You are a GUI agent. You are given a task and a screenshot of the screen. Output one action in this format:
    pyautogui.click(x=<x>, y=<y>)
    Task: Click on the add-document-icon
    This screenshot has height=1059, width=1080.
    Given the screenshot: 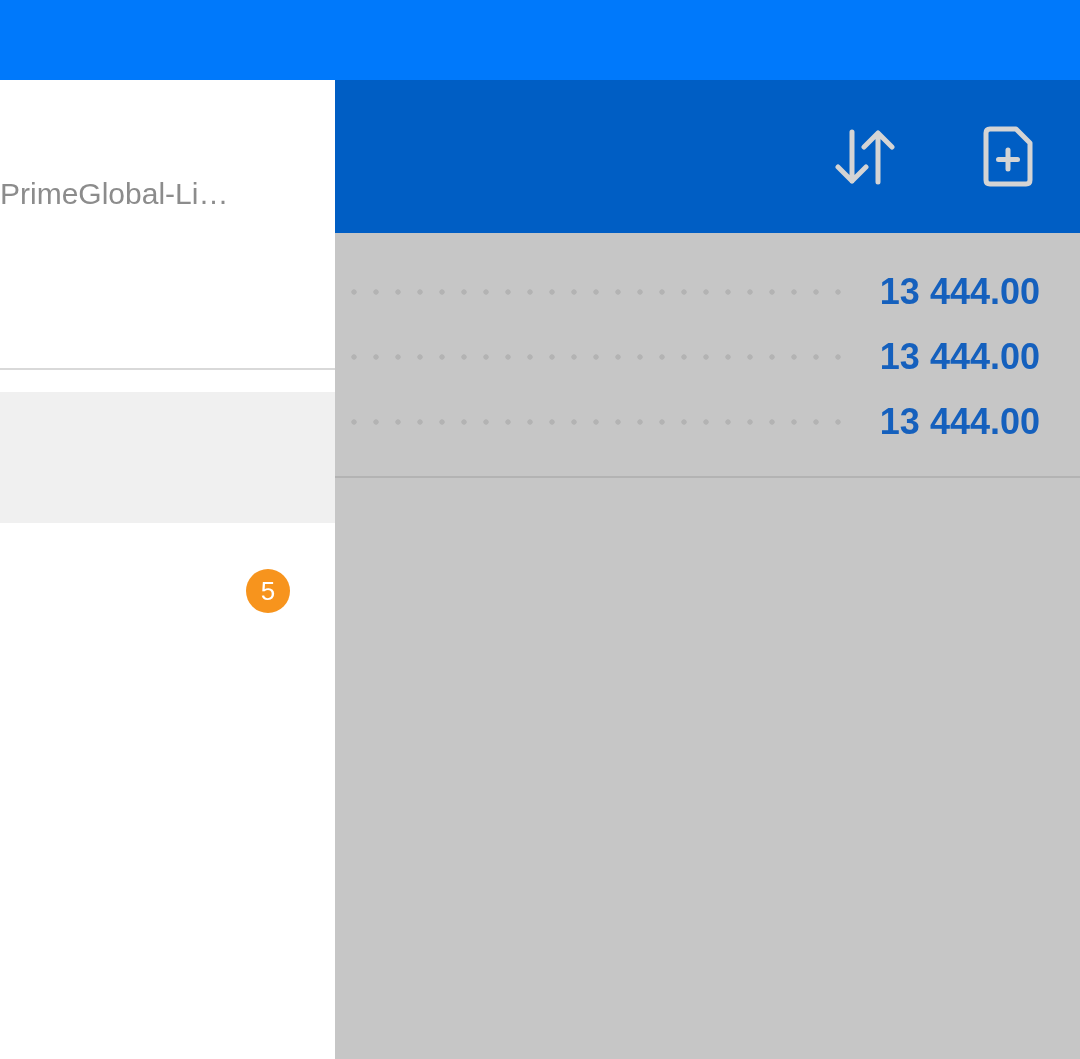 What is the action you would take?
    pyautogui.click(x=1008, y=156)
    